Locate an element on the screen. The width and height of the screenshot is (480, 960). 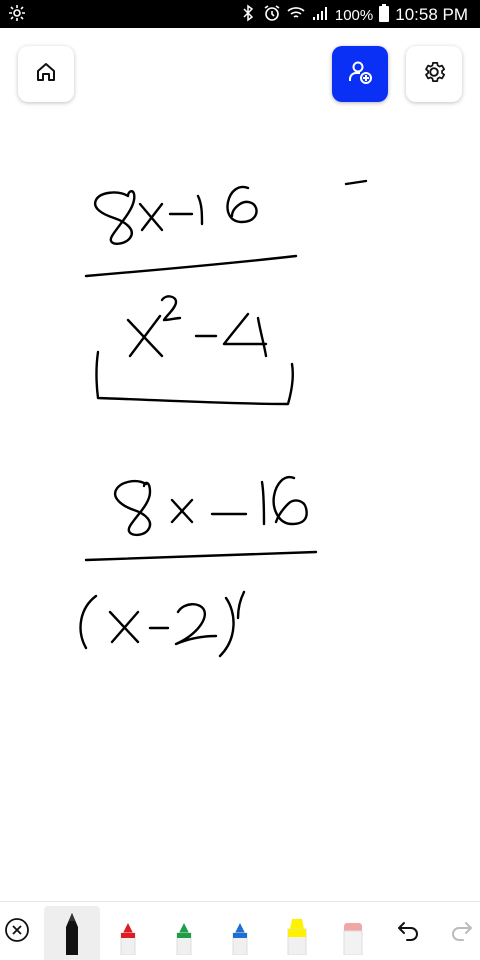
stroke-exp2 is located at coordinates (171, 308).